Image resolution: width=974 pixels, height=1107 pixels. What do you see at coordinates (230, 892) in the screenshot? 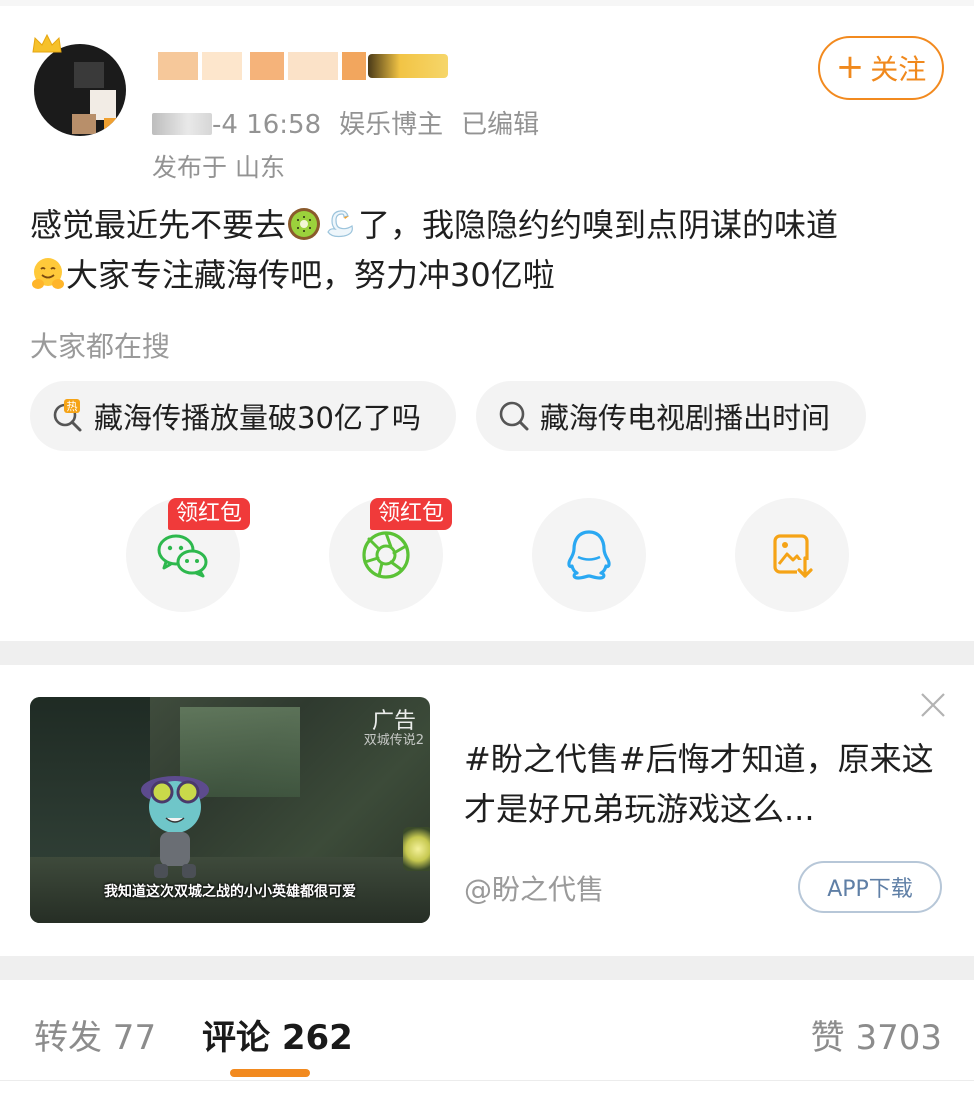
I see `ad-video-subtitle: 我知道这次双城之战的小小英雄都很可爱` at bounding box center [230, 892].